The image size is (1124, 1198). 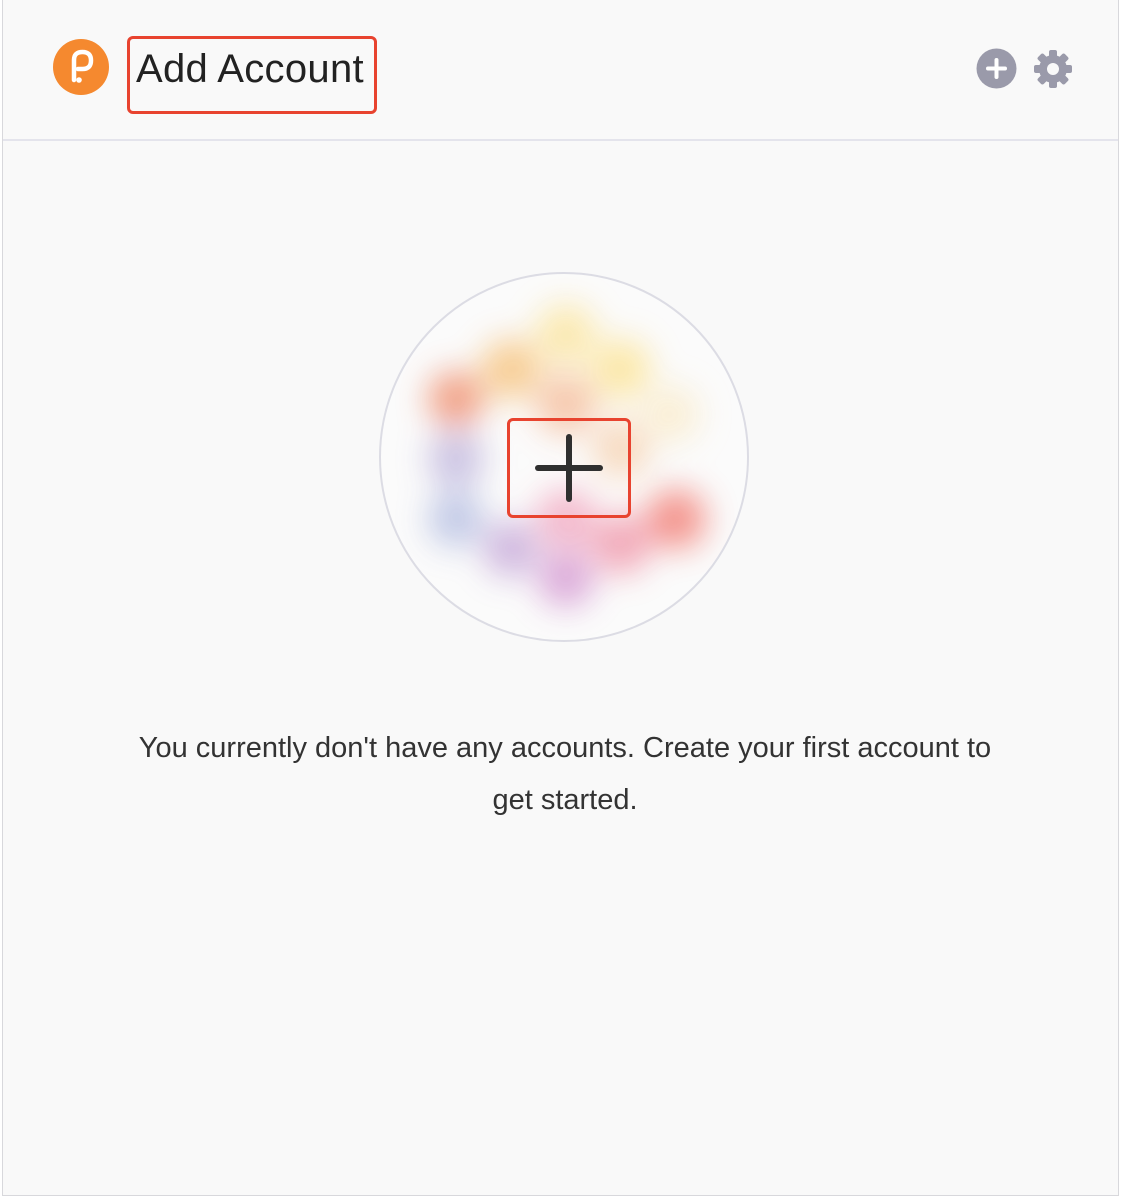 I want to click on page-title-highlight: Add Account, so click(x=252, y=75).